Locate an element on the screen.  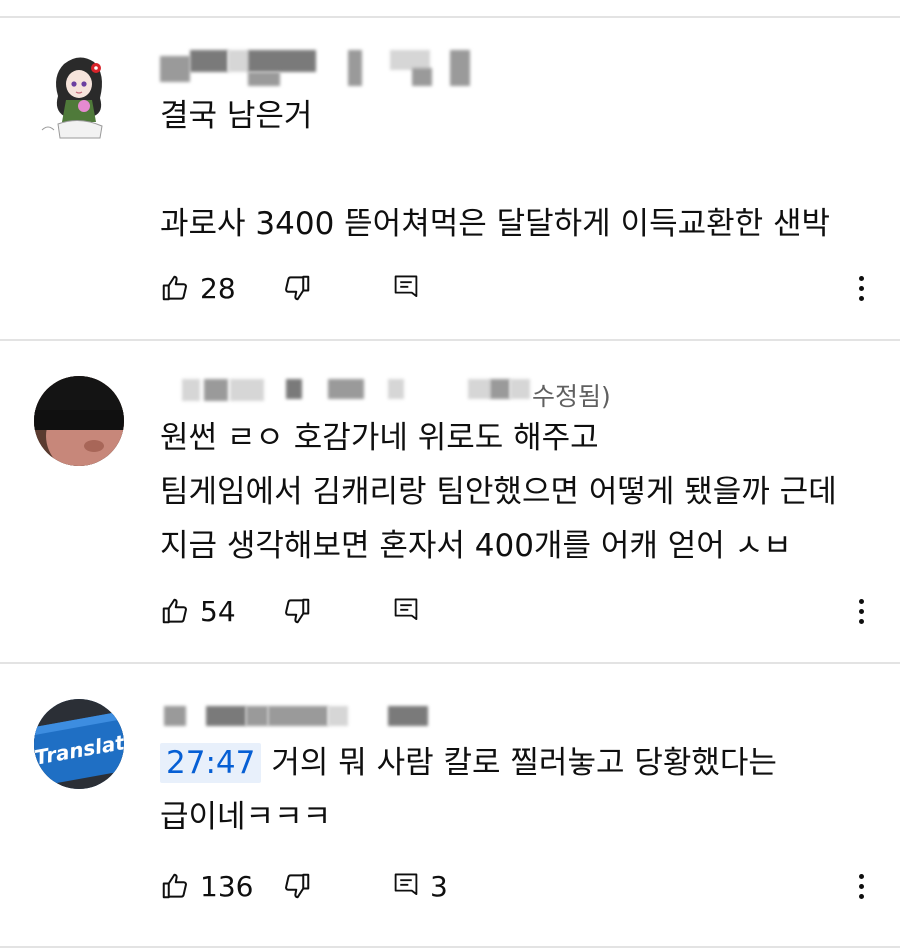
anime-girl-avatar-icon is located at coordinates (72, 98).